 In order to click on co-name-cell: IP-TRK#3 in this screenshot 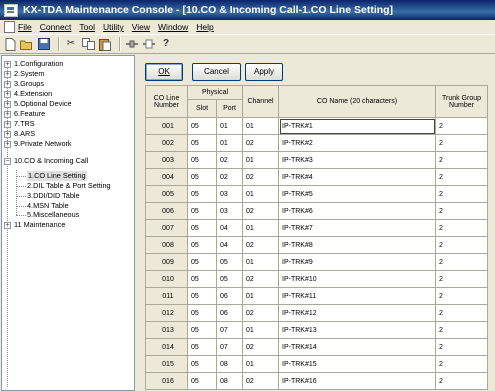, I will do `click(357, 160)`.